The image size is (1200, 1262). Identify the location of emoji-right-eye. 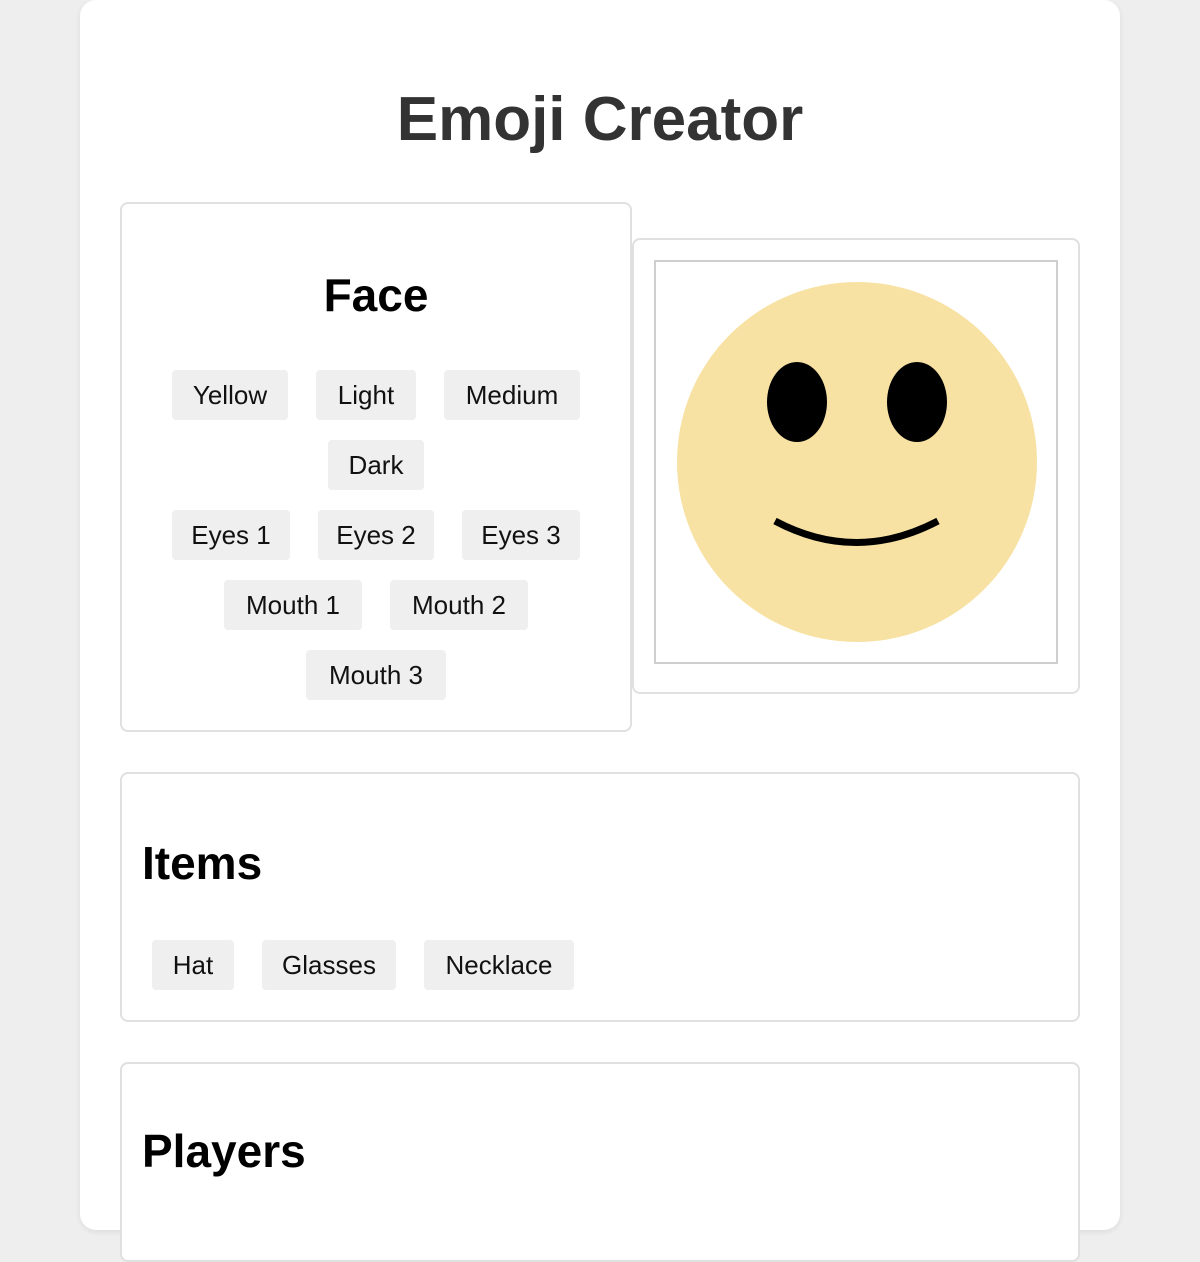
(917, 402).